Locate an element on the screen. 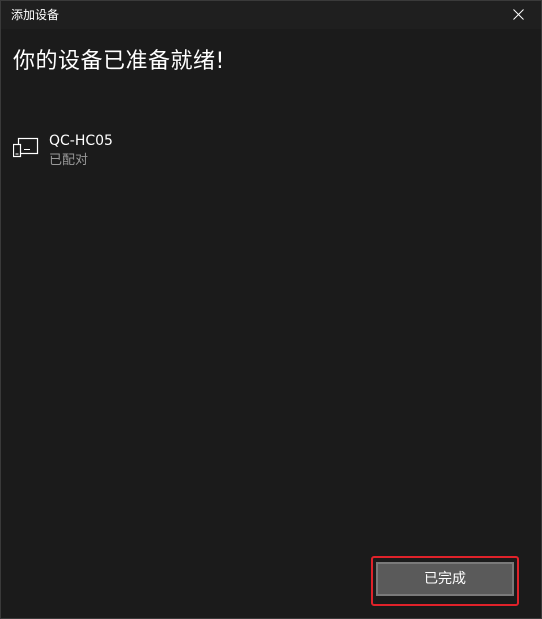 This screenshot has height=619, width=542. close-icon is located at coordinates (518, 14).